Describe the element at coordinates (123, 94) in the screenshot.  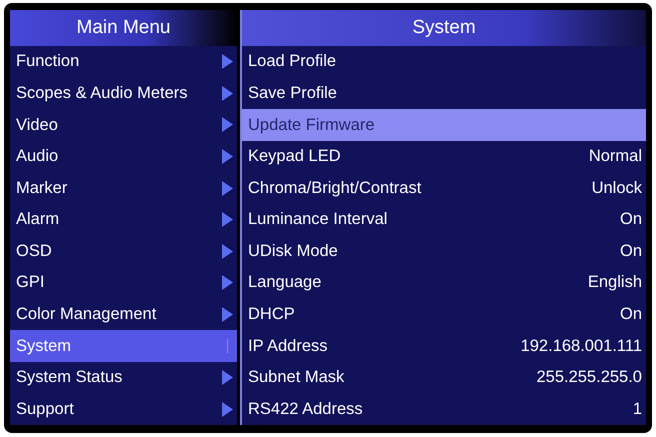
I see `menu-item: Scopes & Audio Meters` at that location.